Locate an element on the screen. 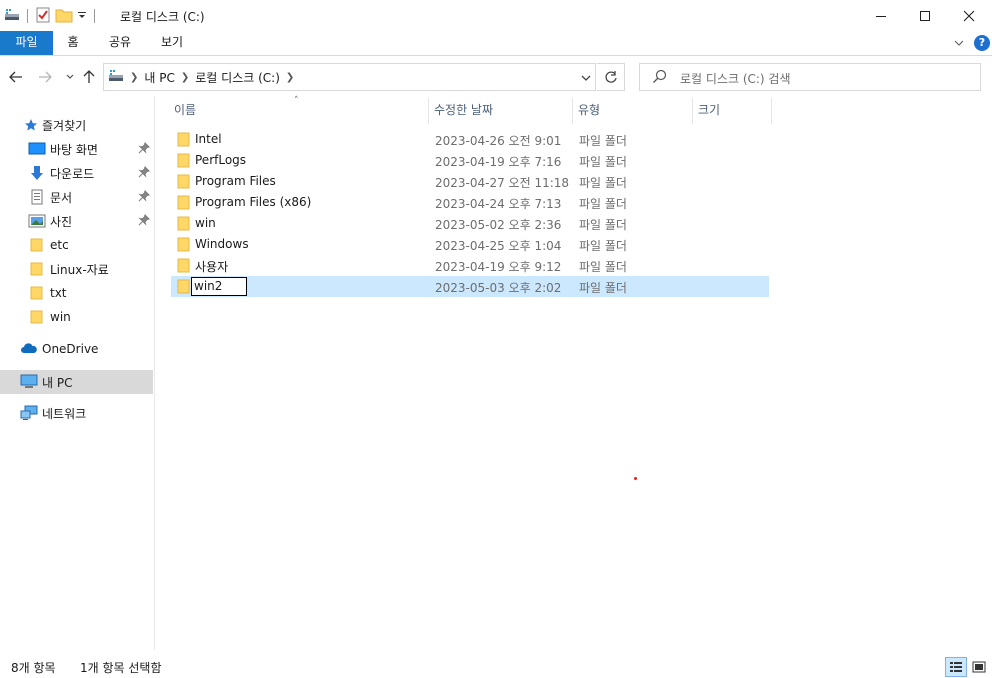 The height and width of the screenshot is (678, 992). nav-onedrive: OneDrive is located at coordinates (76, 349).